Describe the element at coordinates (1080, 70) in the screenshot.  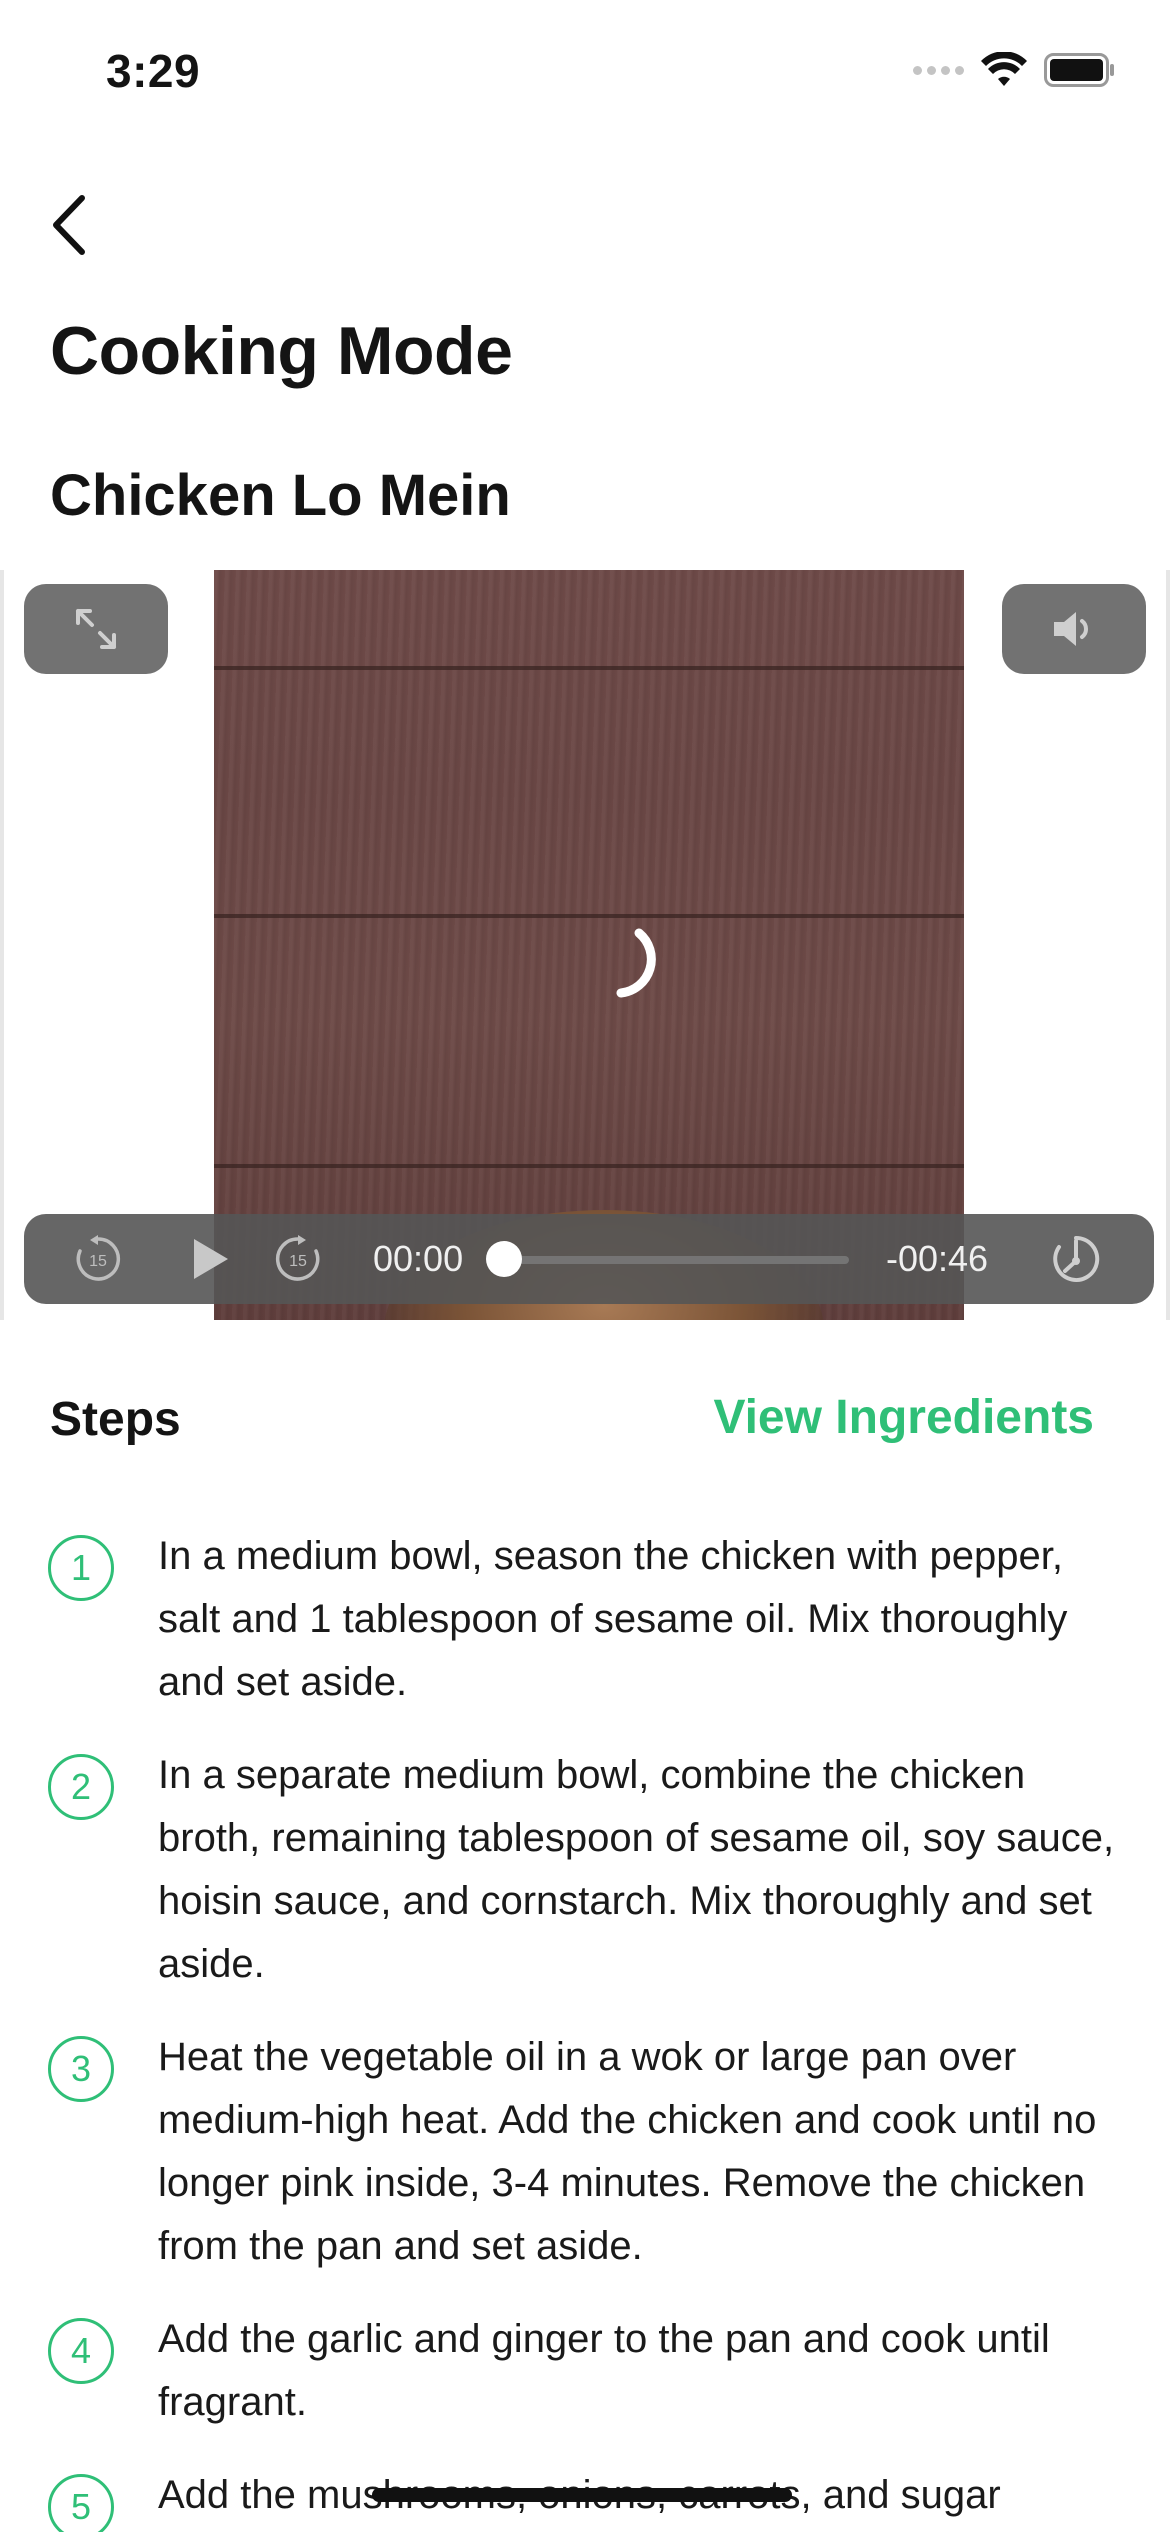
I see `battery-icon` at that location.